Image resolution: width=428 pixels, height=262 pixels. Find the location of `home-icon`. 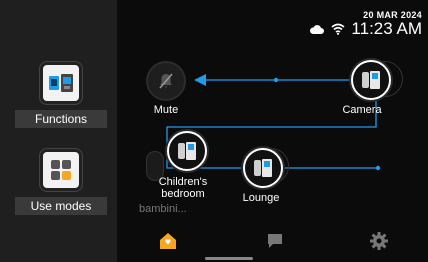

home-icon is located at coordinates (168, 241).